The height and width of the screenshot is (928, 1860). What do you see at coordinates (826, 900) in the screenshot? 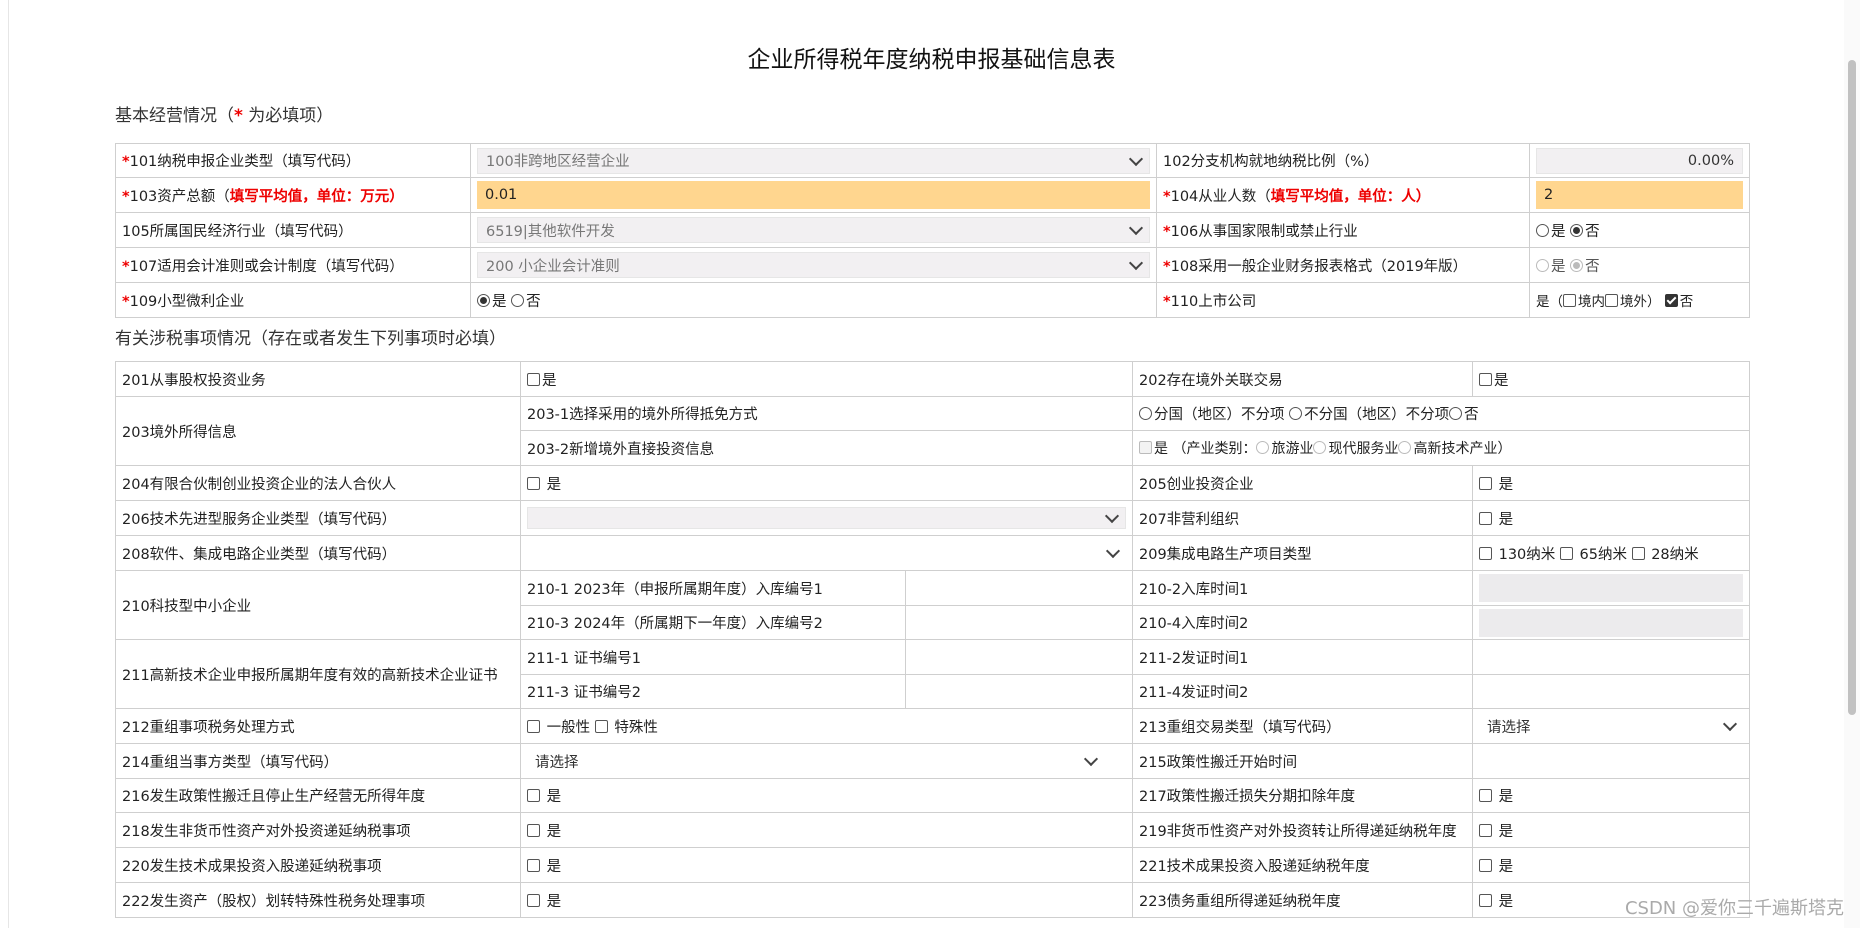
I see `row222-option: 是` at bounding box center [826, 900].